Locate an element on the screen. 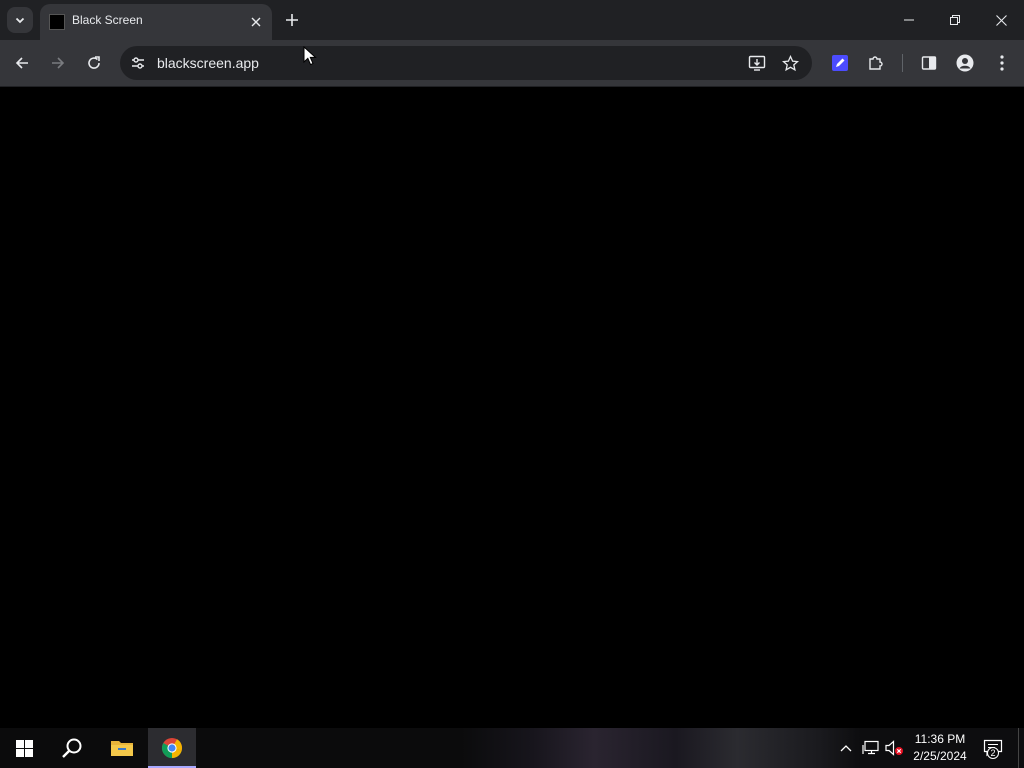 Image resolution: width=1024 pixels, height=768 pixels. tab-search-button is located at coordinates (20, 20).